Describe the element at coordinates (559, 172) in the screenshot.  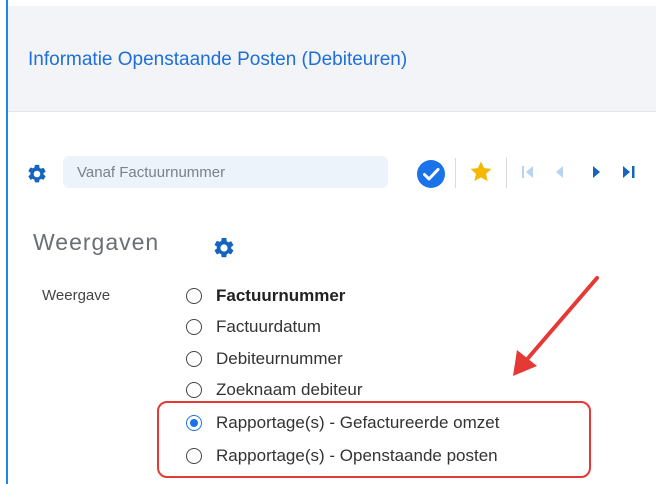
I see `previous-icon` at that location.